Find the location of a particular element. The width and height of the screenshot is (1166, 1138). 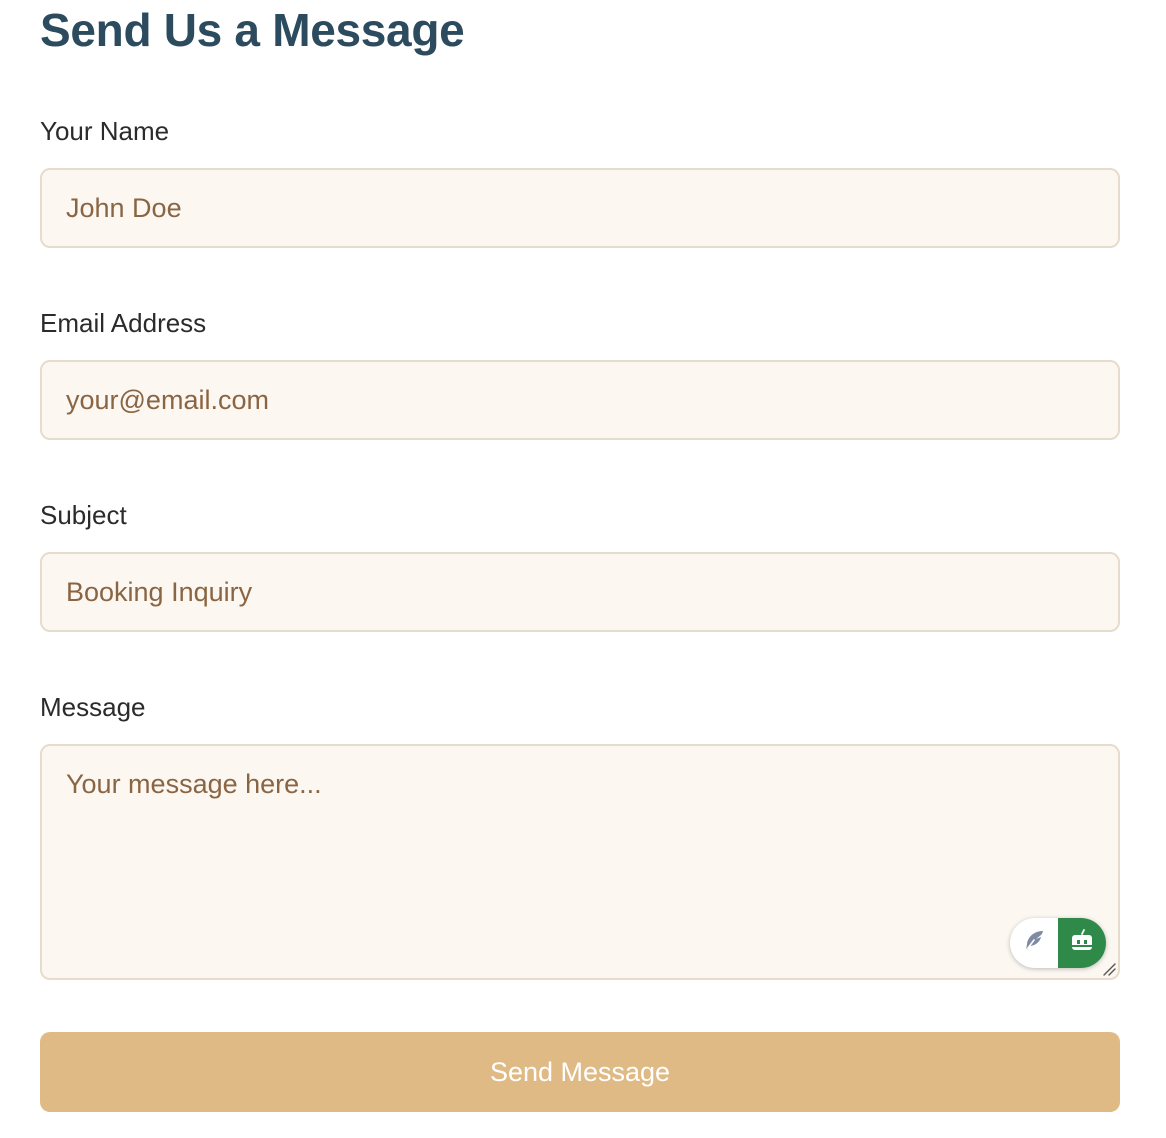

name-field-group: Your Name is located at coordinates (580, 182).